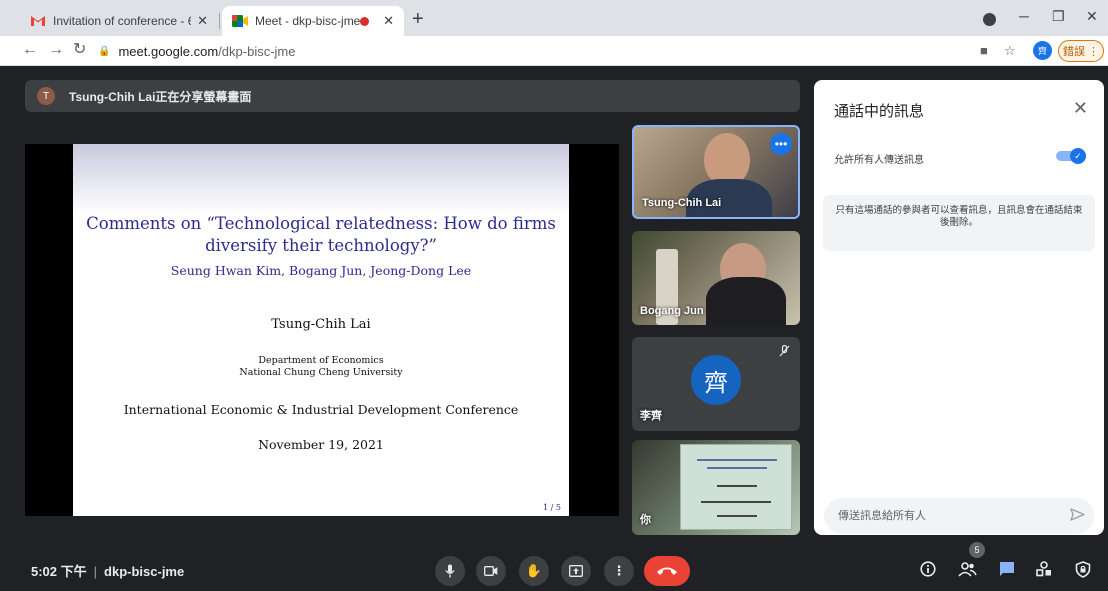  I want to click on address-bar: ← → ↻ 🔒 meet.google.com/dkp-bisc-jme ■ ☆, so click(554, 51).